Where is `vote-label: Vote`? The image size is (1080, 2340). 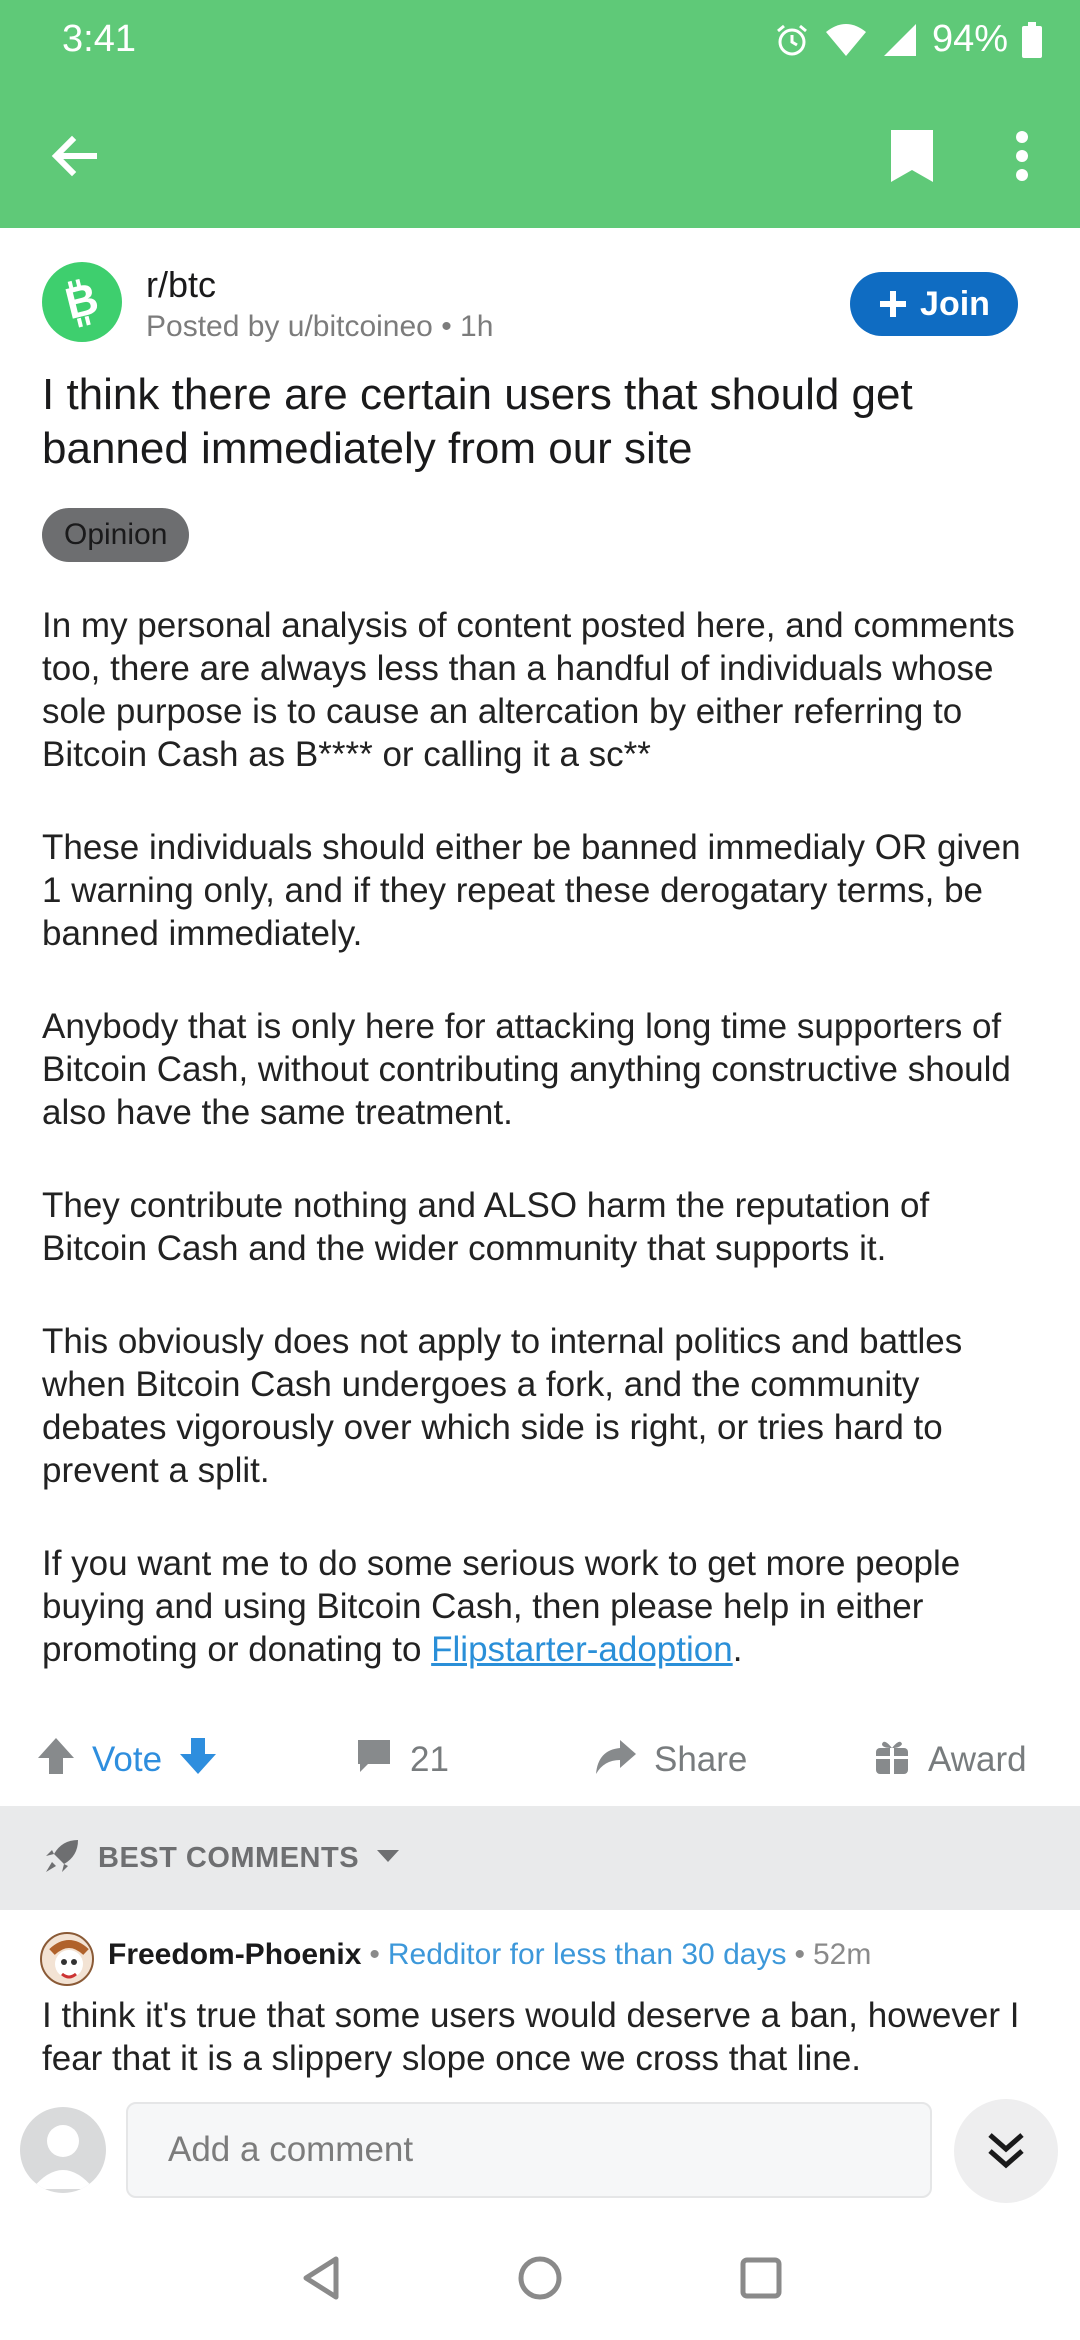 vote-label: Vote is located at coordinates (127, 1759).